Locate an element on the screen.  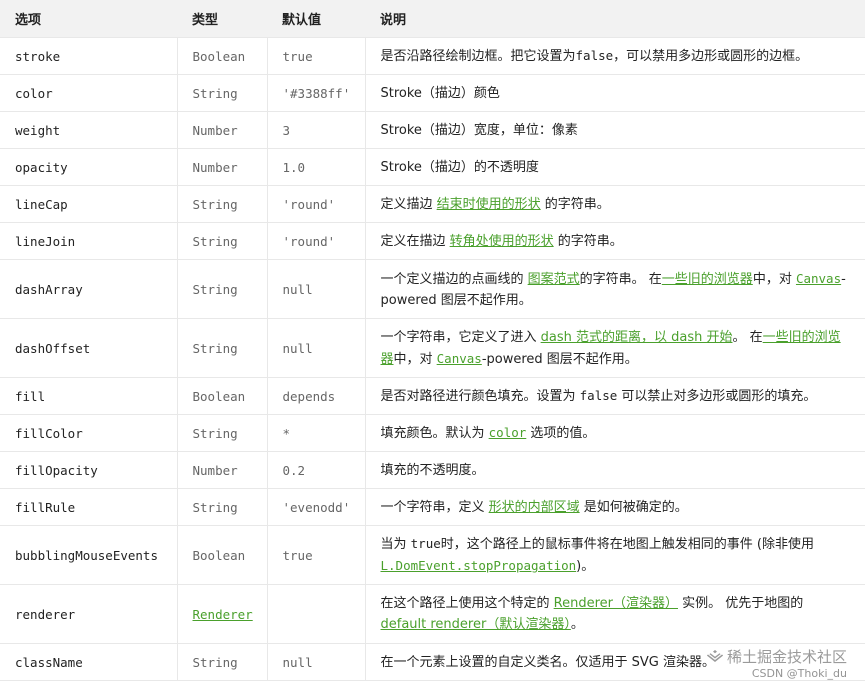
option-type: Renderer is located at coordinates (222, 614).